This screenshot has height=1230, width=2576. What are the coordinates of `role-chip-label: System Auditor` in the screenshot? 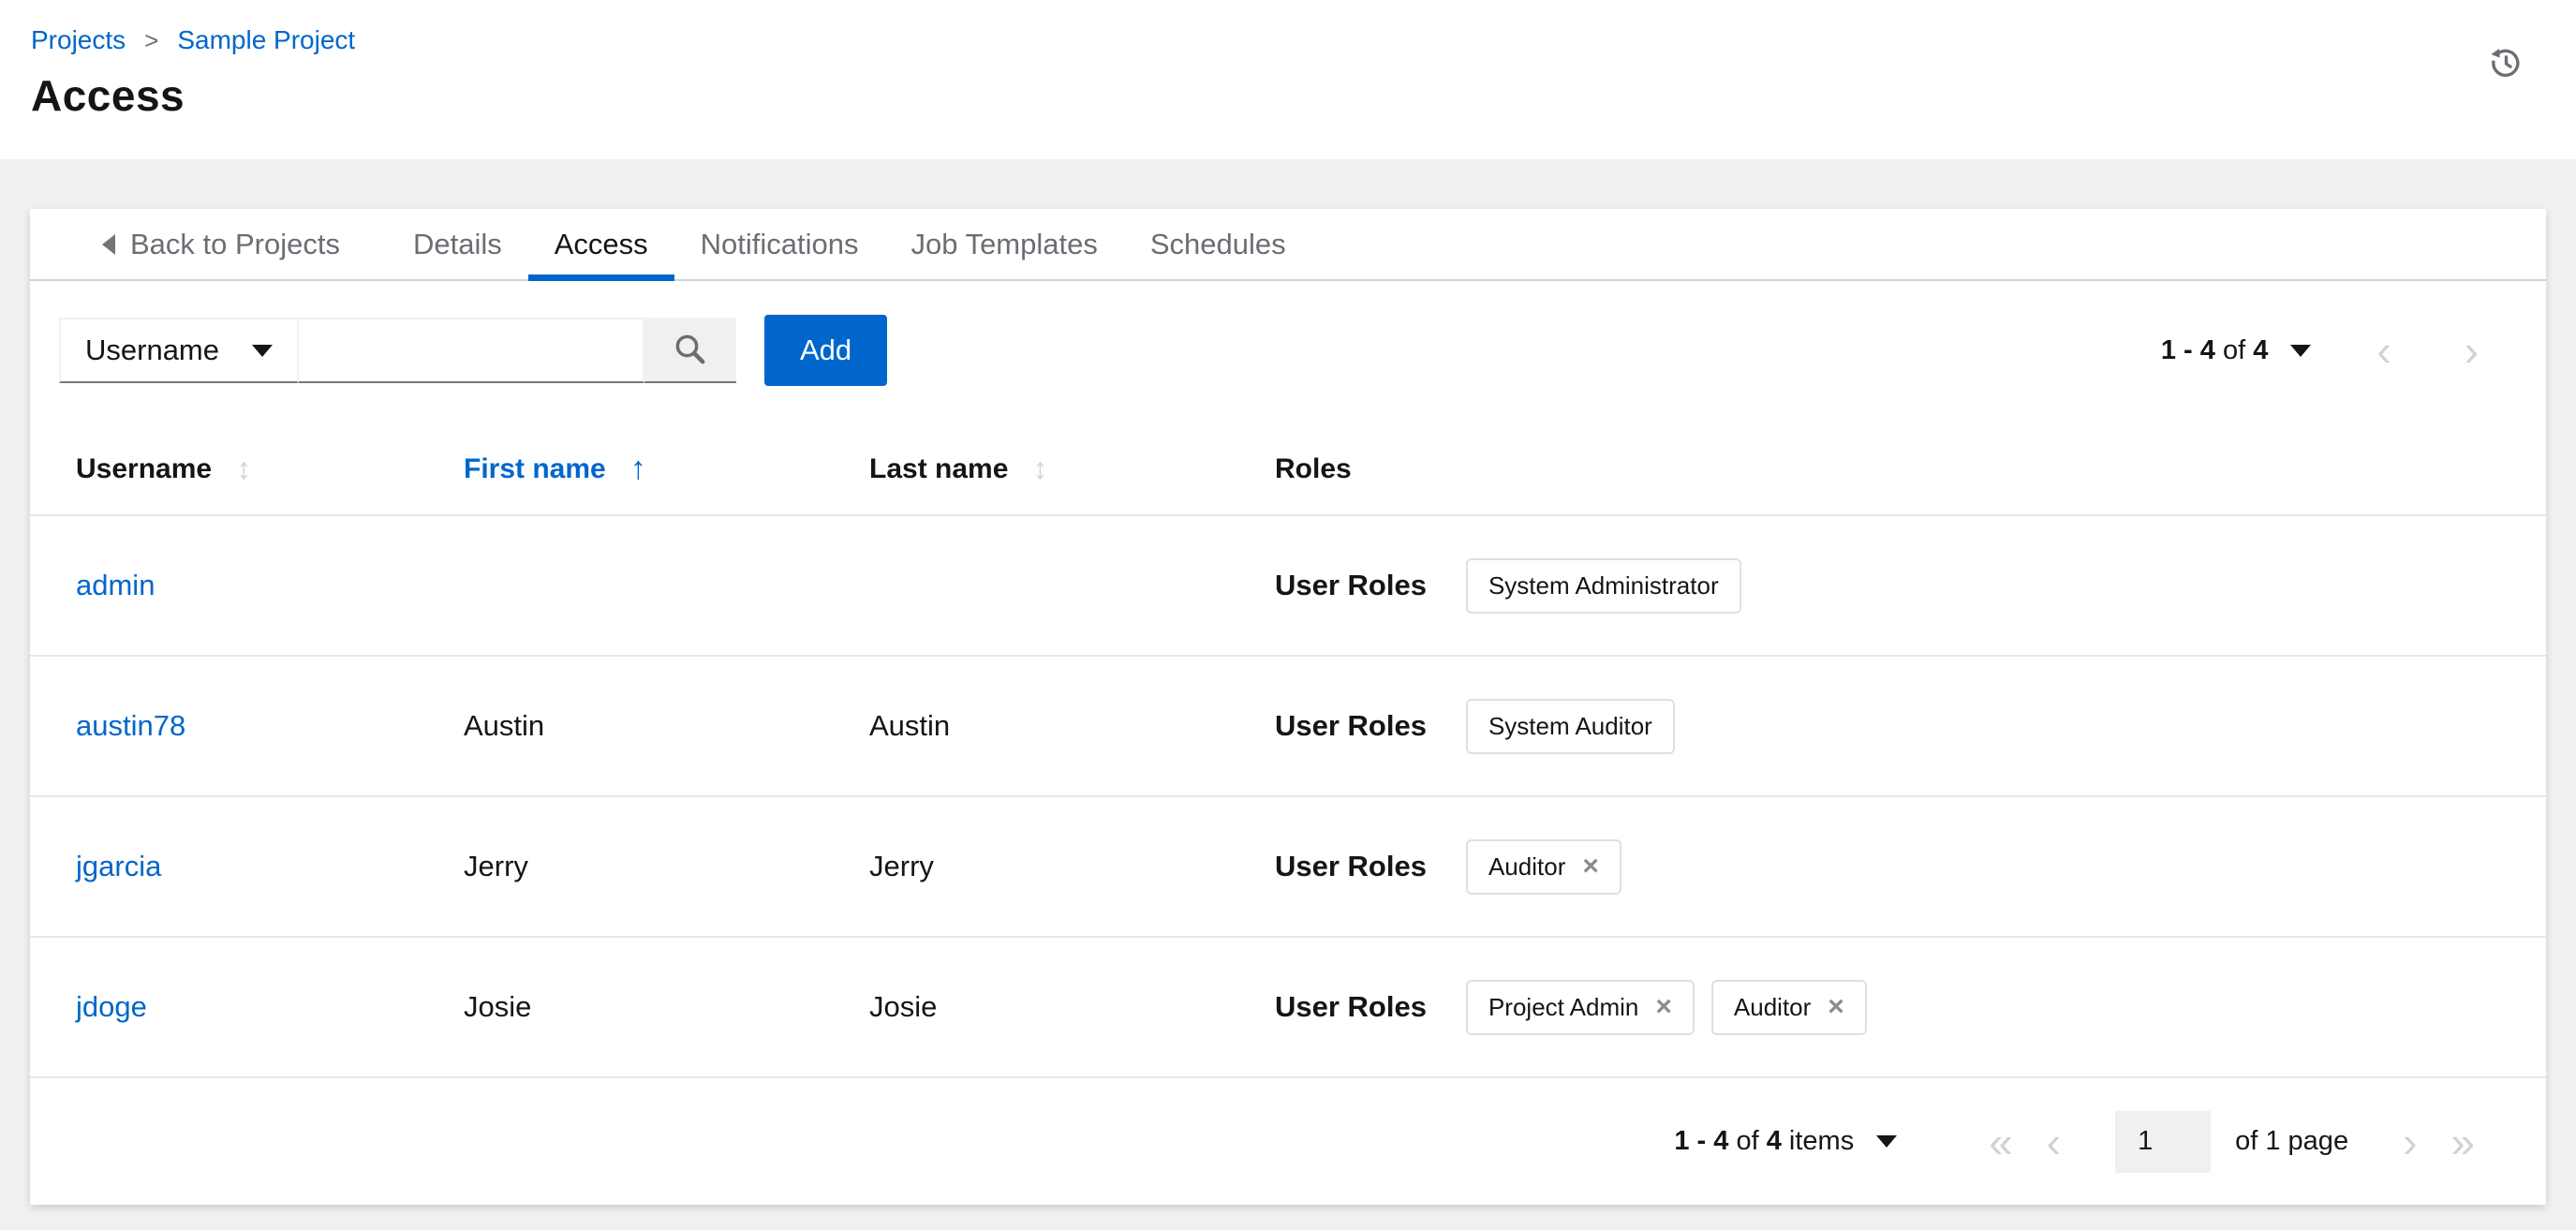 It's located at (1570, 725).